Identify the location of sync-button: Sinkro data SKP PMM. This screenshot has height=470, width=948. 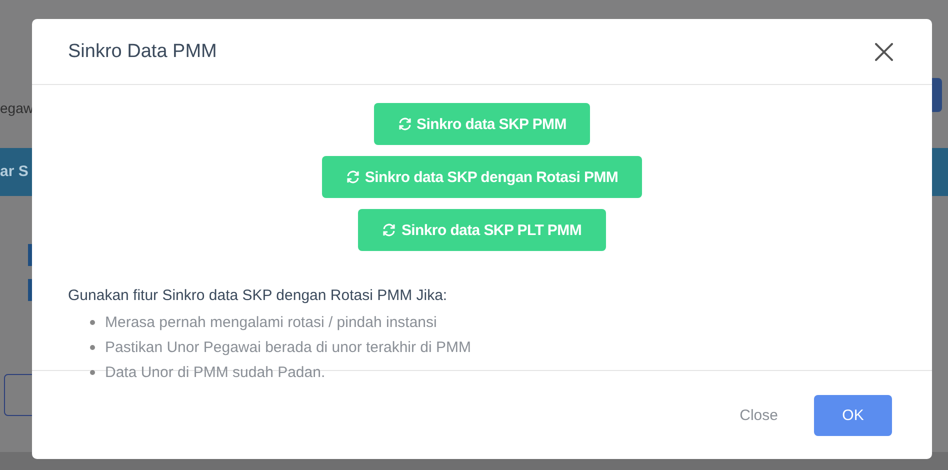
(482, 124).